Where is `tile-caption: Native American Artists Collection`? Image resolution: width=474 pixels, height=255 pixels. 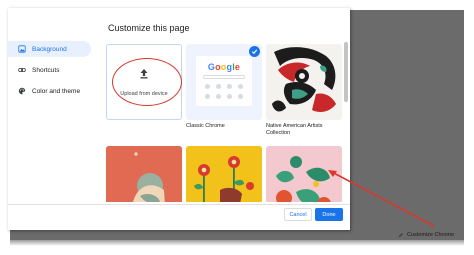 tile-caption: Native American Artists Collection is located at coordinates (294, 129).